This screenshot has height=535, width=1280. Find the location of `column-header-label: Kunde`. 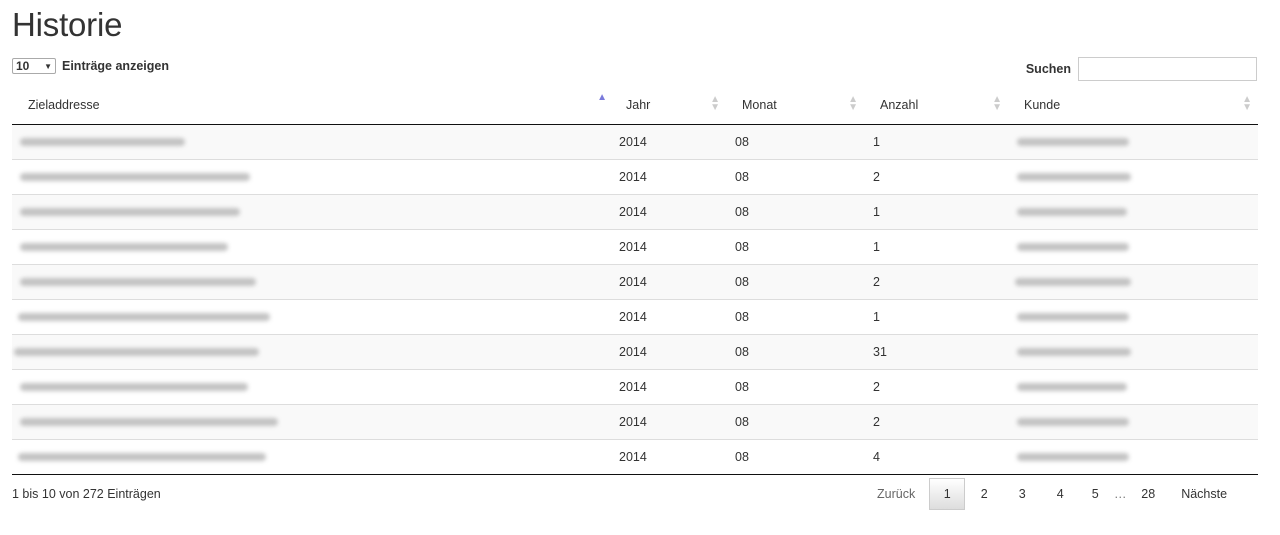

column-header-label: Kunde is located at coordinates (1042, 105).